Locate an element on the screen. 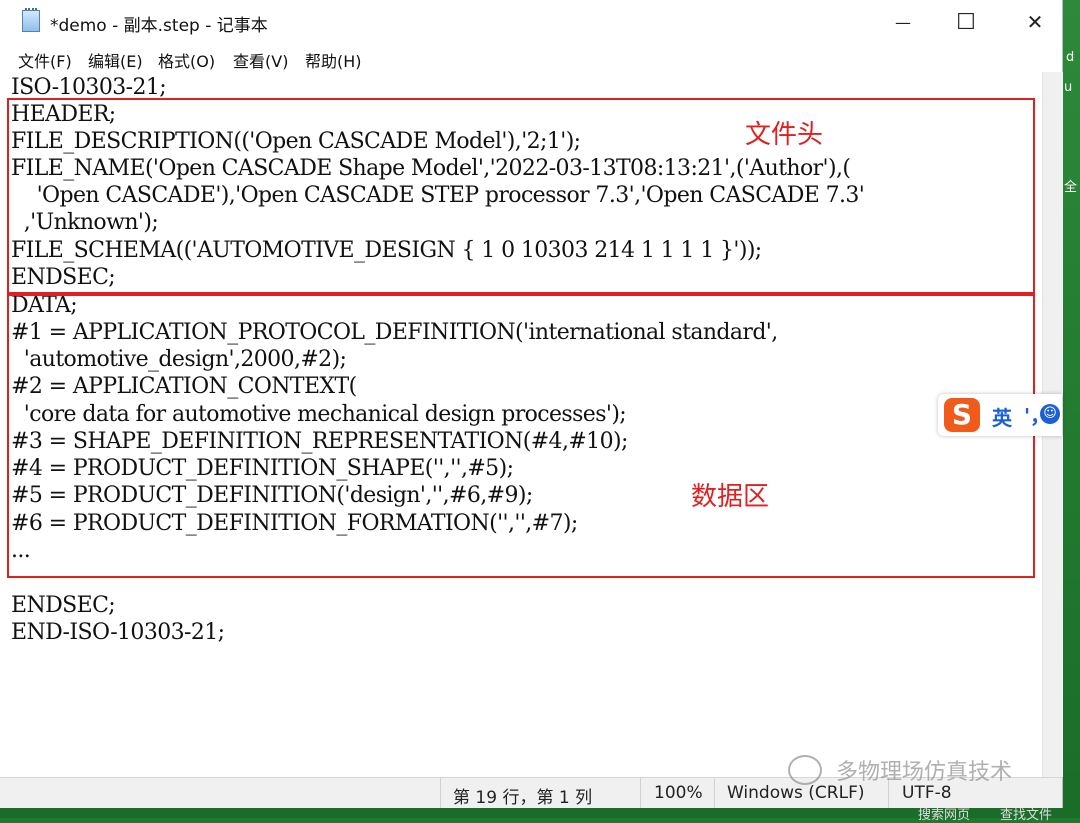  menu-edit: 编辑(E) is located at coordinates (115, 60).